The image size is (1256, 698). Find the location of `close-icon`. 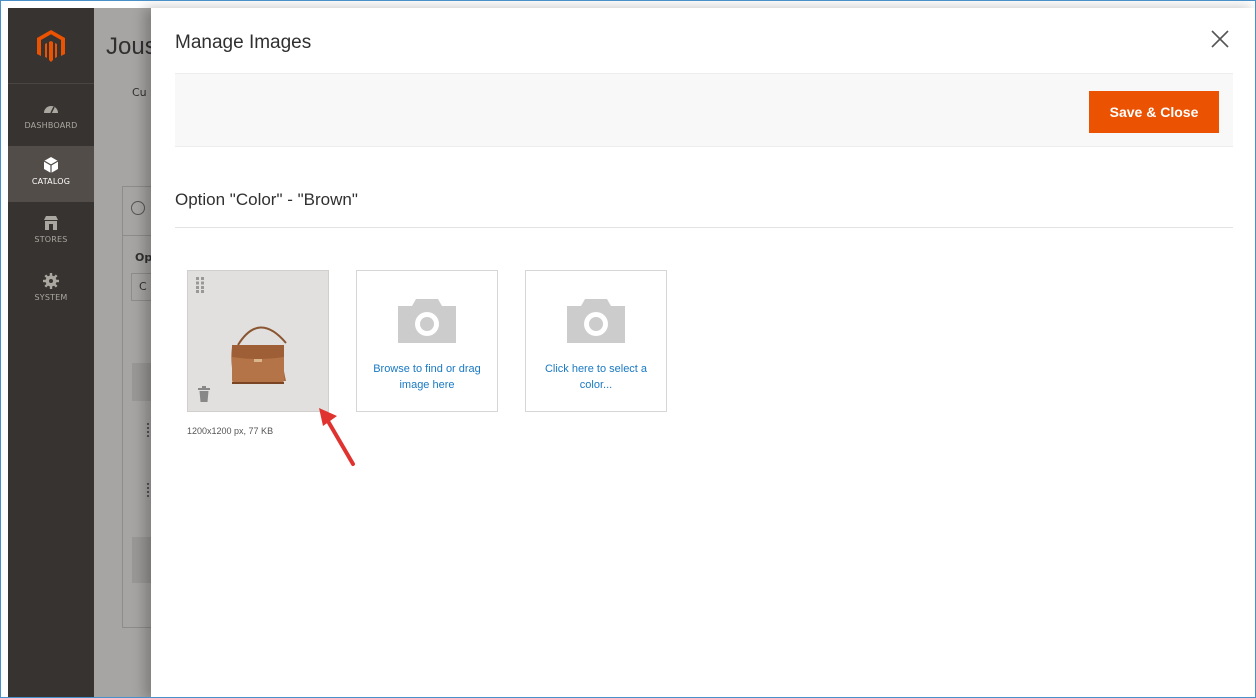

close-icon is located at coordinates (1220, 39).